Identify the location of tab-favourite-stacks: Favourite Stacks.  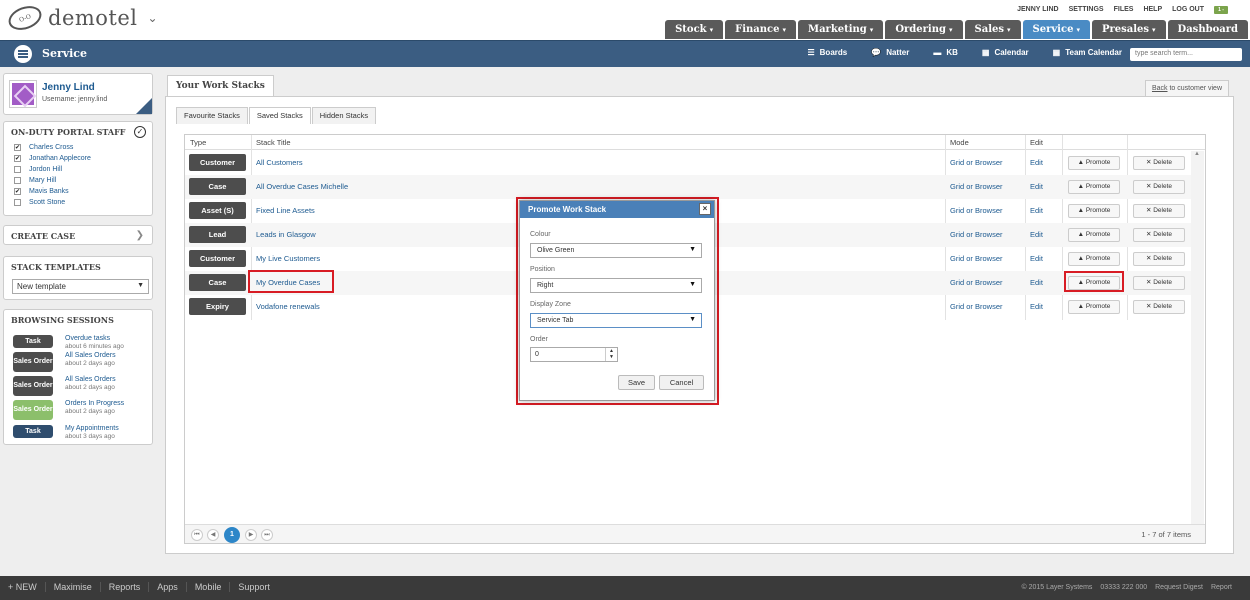
(212, 115).